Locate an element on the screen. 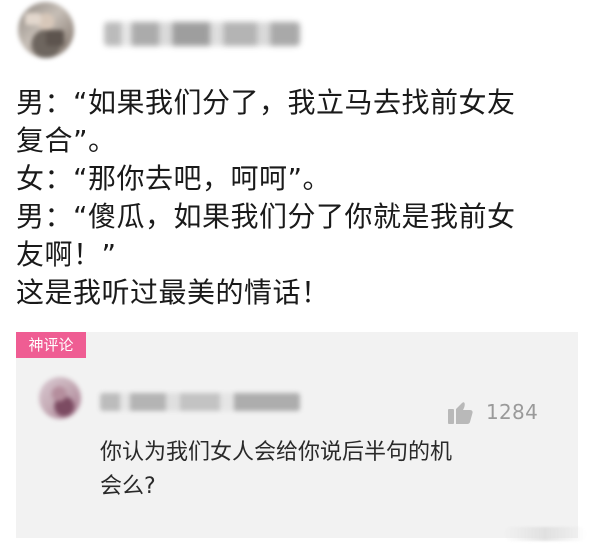  post-text-line: 复合”。 is located at coordinates (66, 140).